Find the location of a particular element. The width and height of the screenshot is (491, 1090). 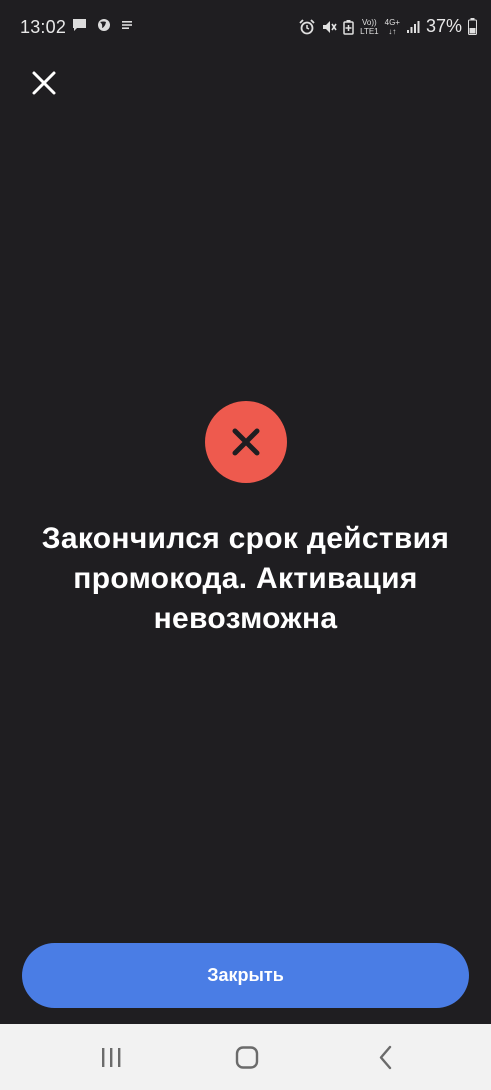

battery-percent: 37% is located at coordinates (443, 26).